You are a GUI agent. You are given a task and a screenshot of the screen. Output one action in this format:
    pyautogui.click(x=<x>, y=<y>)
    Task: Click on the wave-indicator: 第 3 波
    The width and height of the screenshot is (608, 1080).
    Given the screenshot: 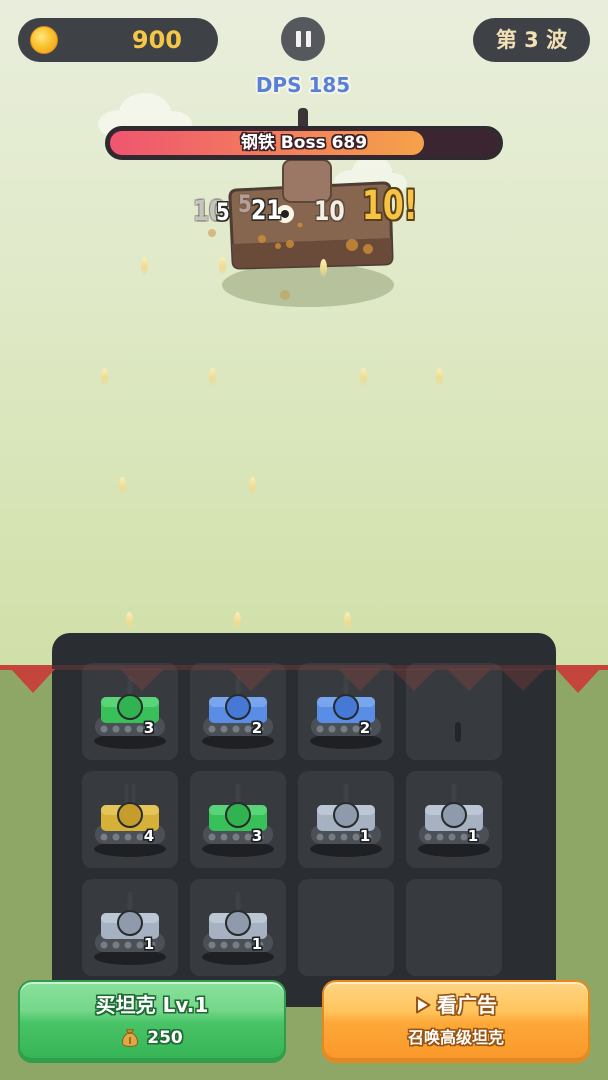 What is the action you would take?
    pyautogui.click(x=531, y=40)
    